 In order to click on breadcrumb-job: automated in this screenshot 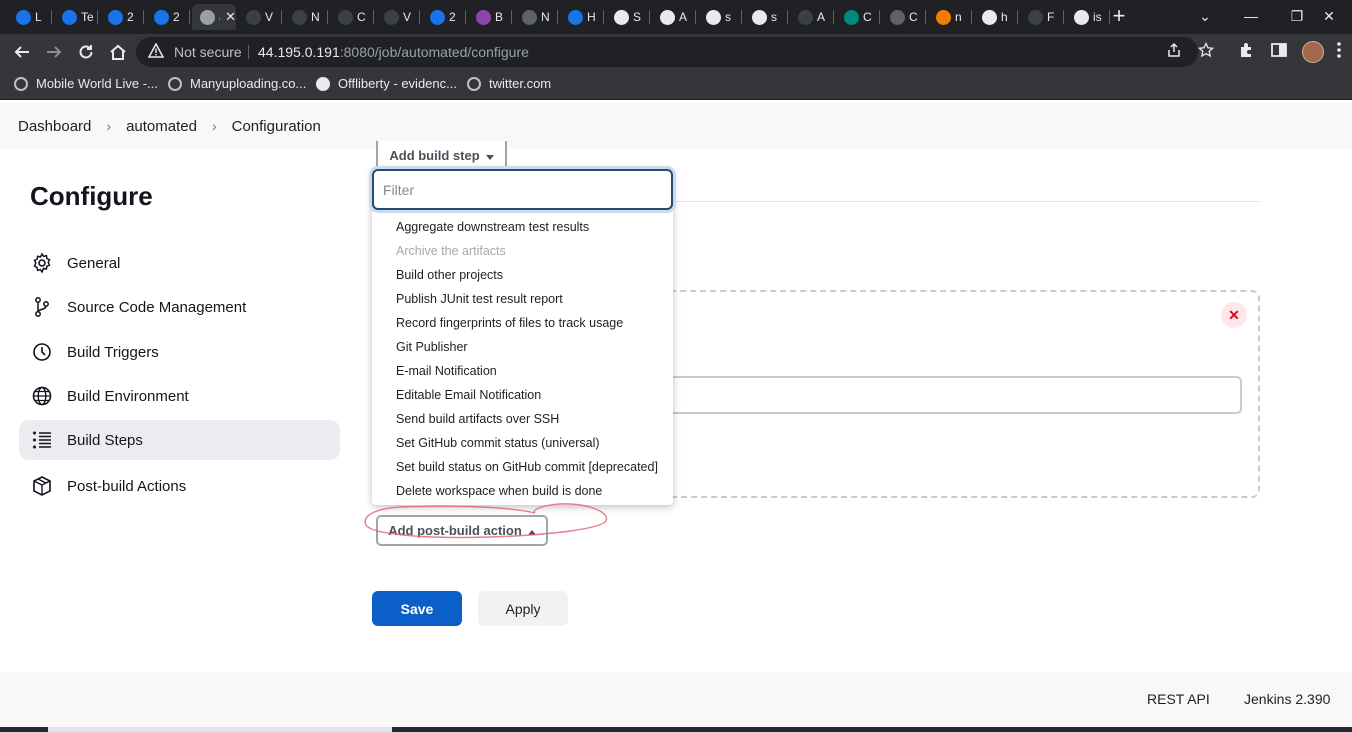, I will do `click(161, 126)`.